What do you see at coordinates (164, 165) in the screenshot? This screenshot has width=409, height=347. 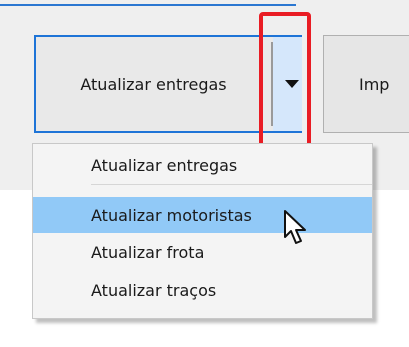 I see `menu-item-label: Atualizar entregas` at bounding box center [164, 165].